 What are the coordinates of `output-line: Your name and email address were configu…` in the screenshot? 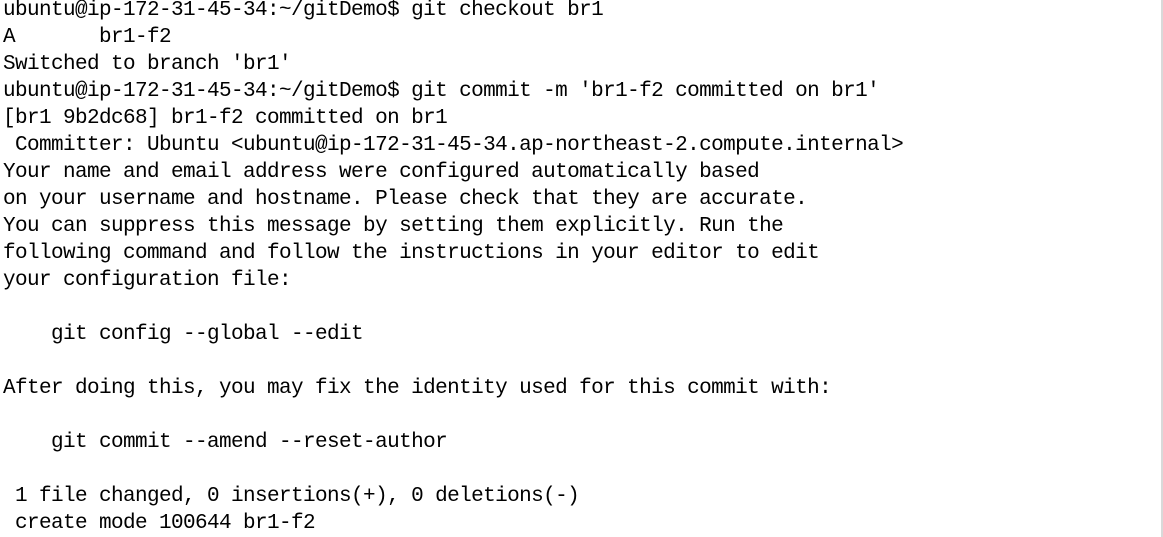 It's located at (381, 172).